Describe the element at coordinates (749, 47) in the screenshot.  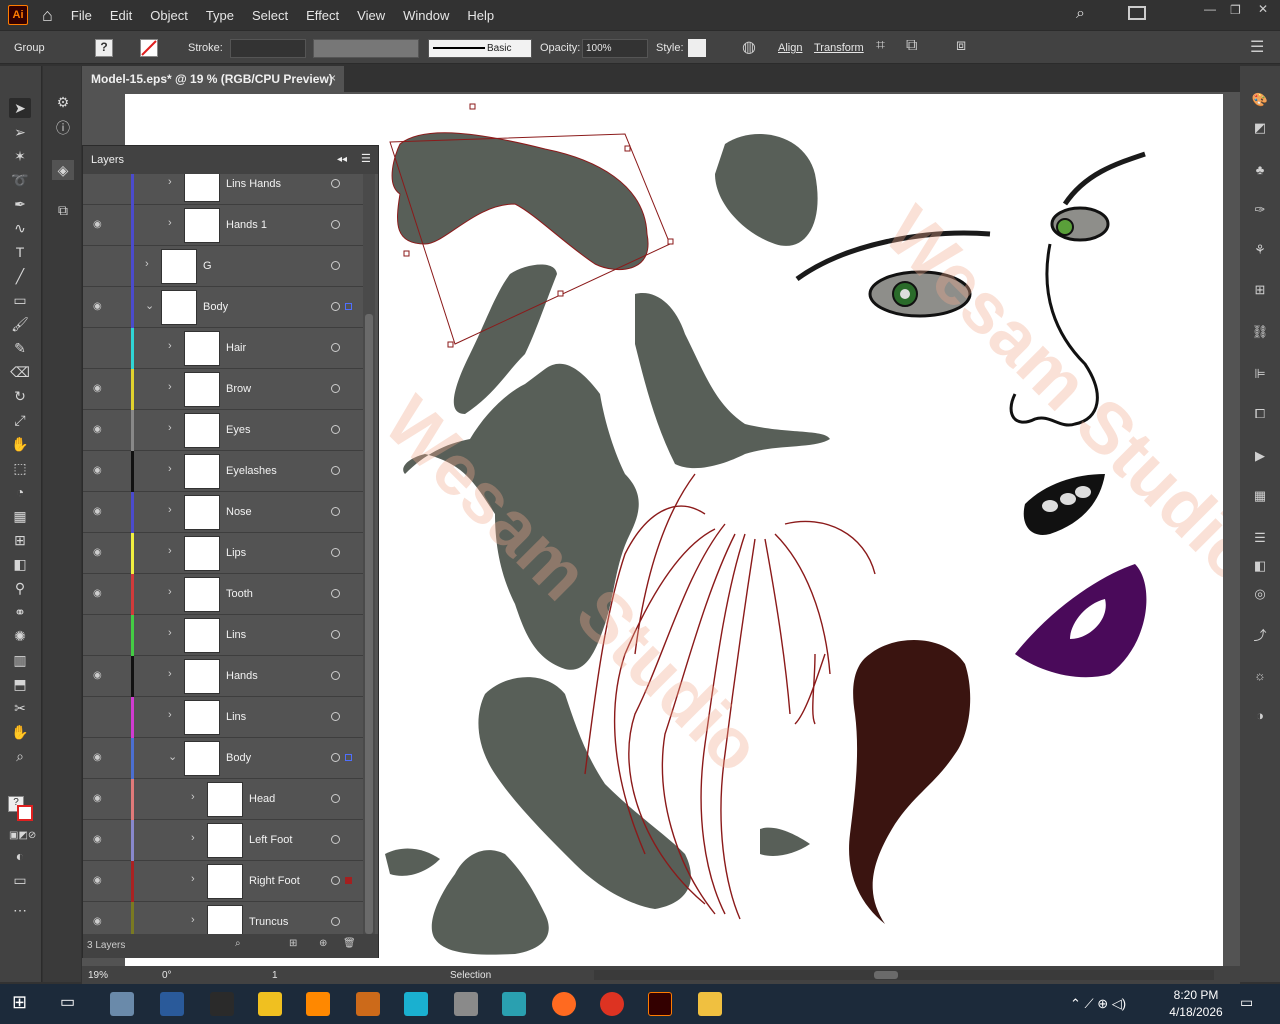
I see `recolor-icon: ◍` at that location.